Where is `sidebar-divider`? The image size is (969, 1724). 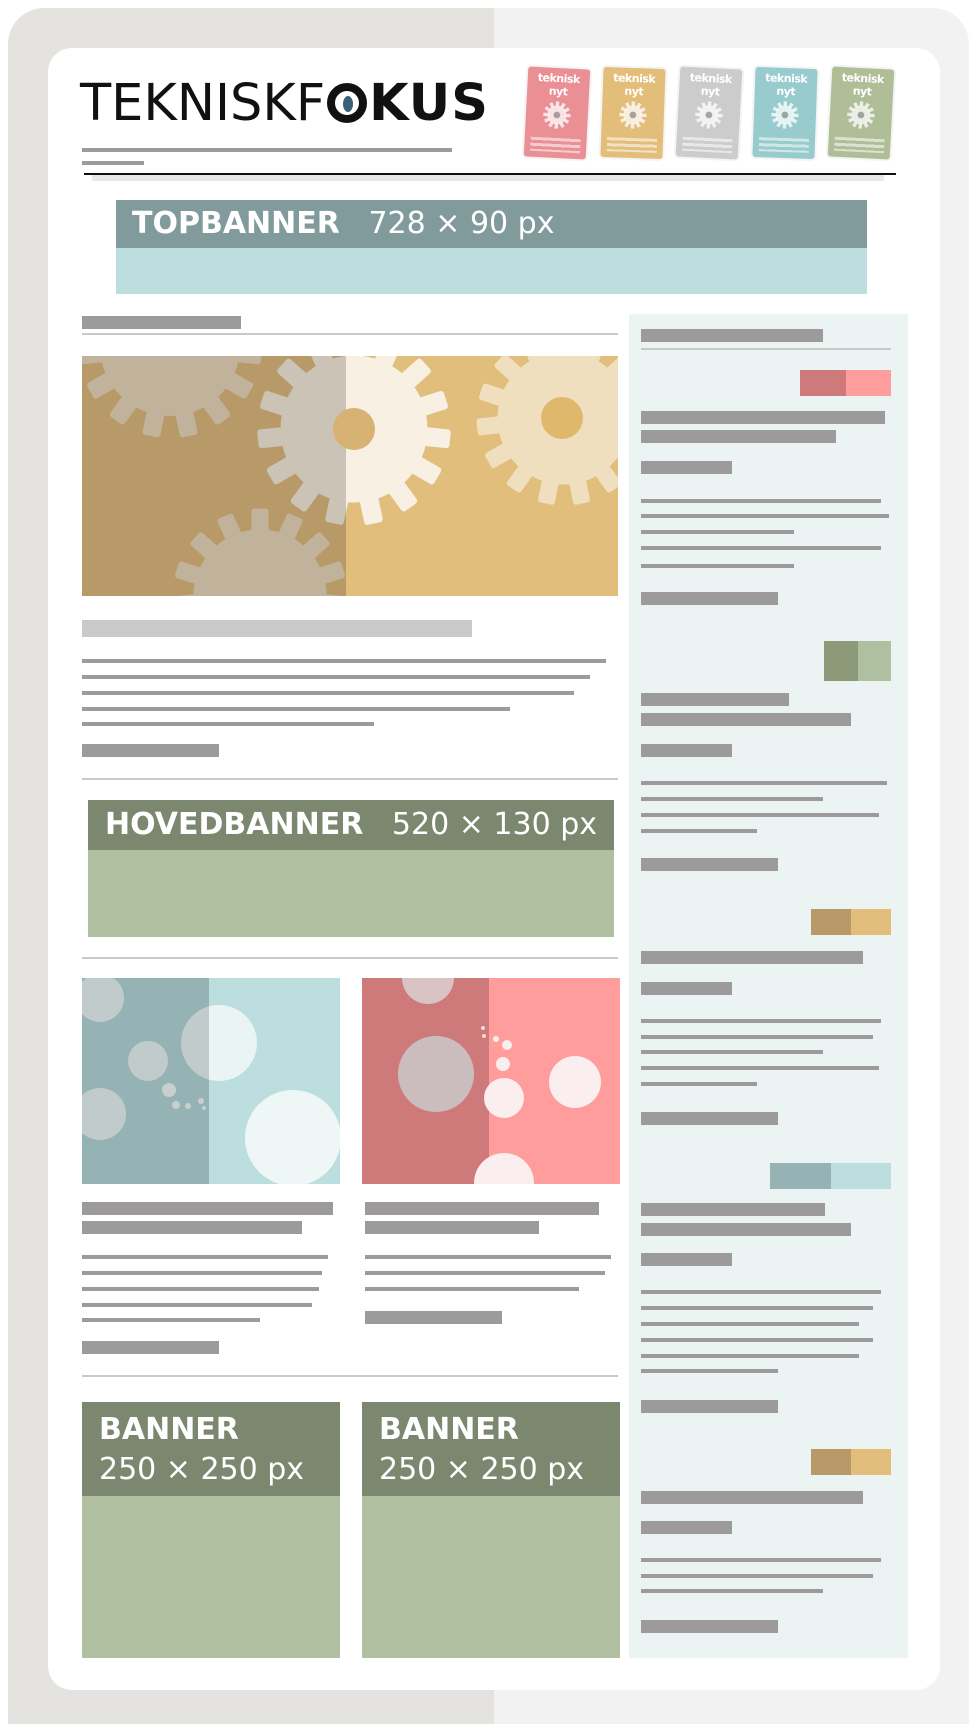 sidebar-divider is located at coordinates (766, 349).